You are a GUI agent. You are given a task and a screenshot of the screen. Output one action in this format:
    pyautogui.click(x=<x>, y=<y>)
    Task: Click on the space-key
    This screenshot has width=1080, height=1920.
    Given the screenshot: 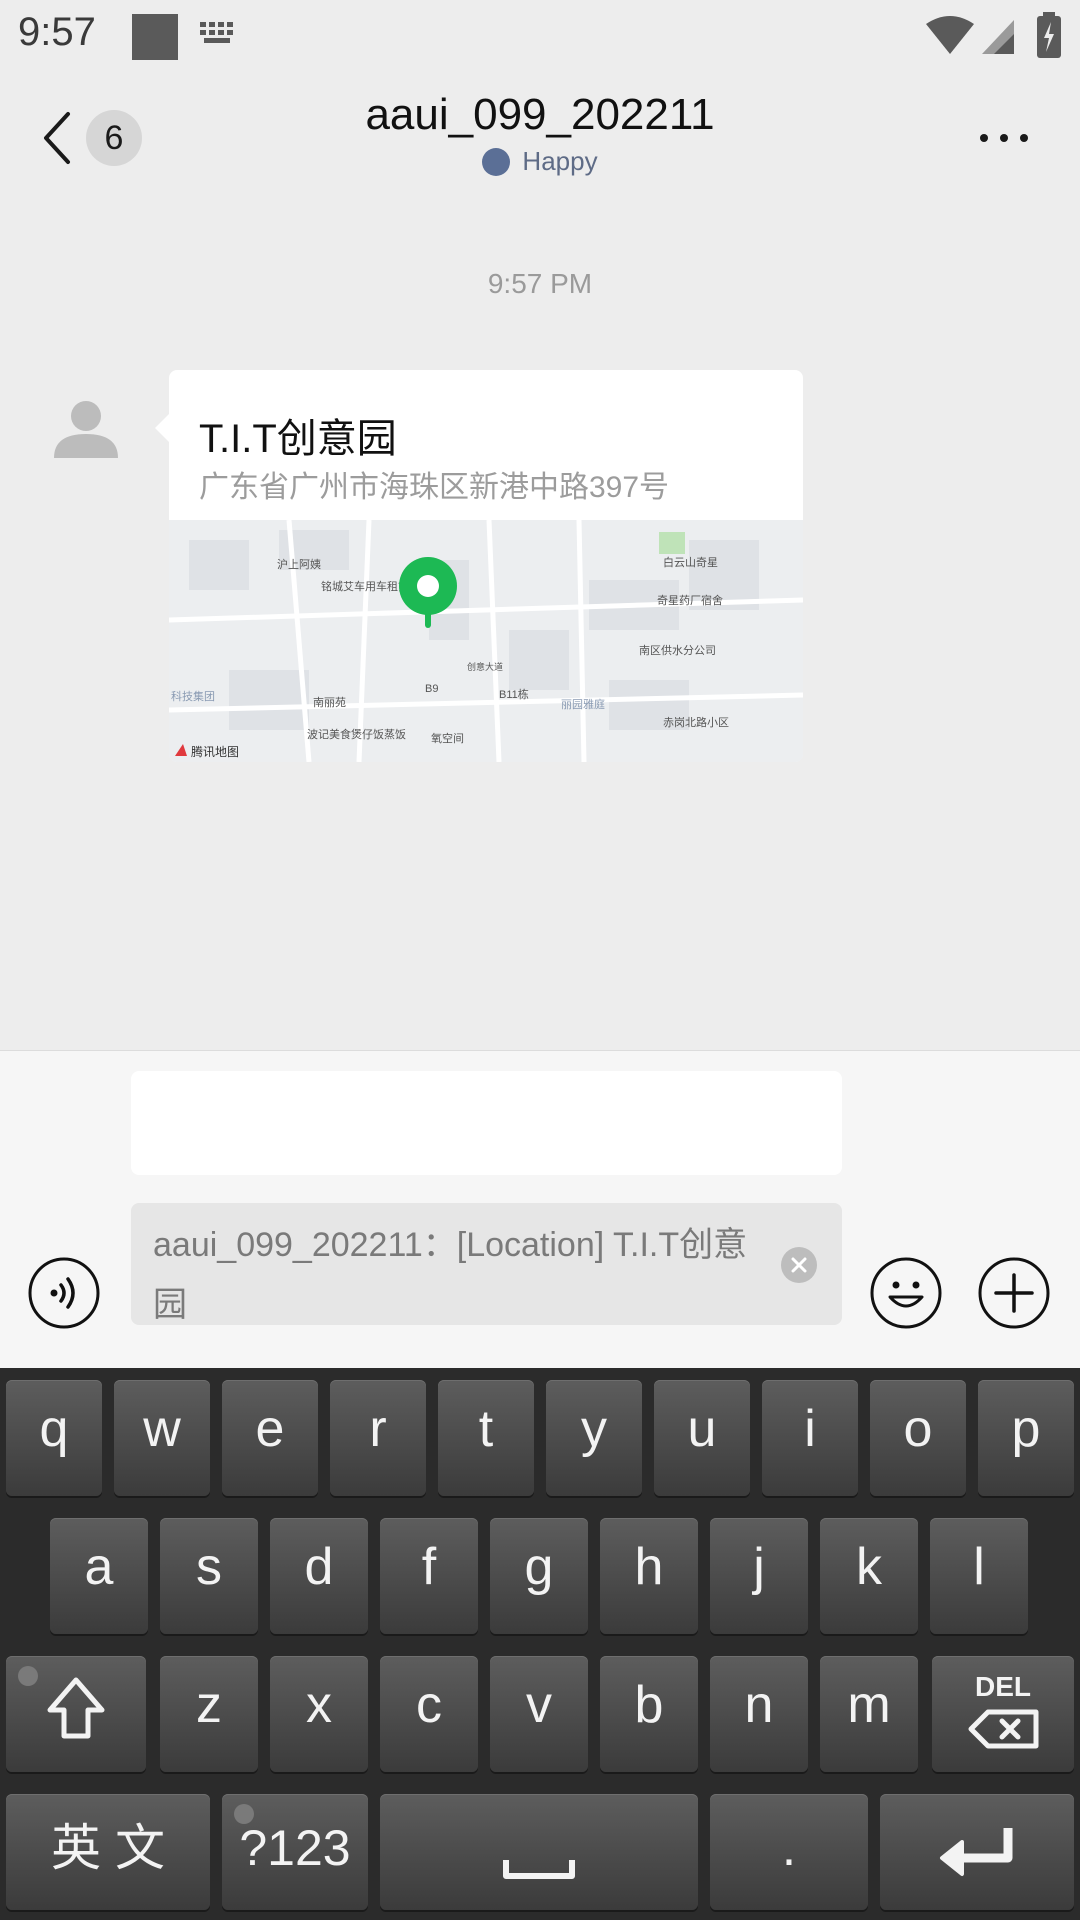 What is the action you would take?
    pyautogui.click(x=539, y=1852)
    